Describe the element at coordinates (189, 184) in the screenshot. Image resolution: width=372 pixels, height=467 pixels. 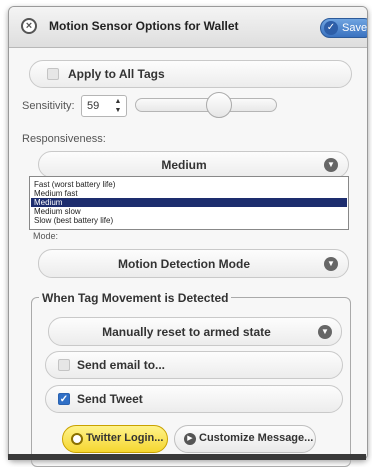
I see `option-fast: Fast (worst battery life)` at that location.